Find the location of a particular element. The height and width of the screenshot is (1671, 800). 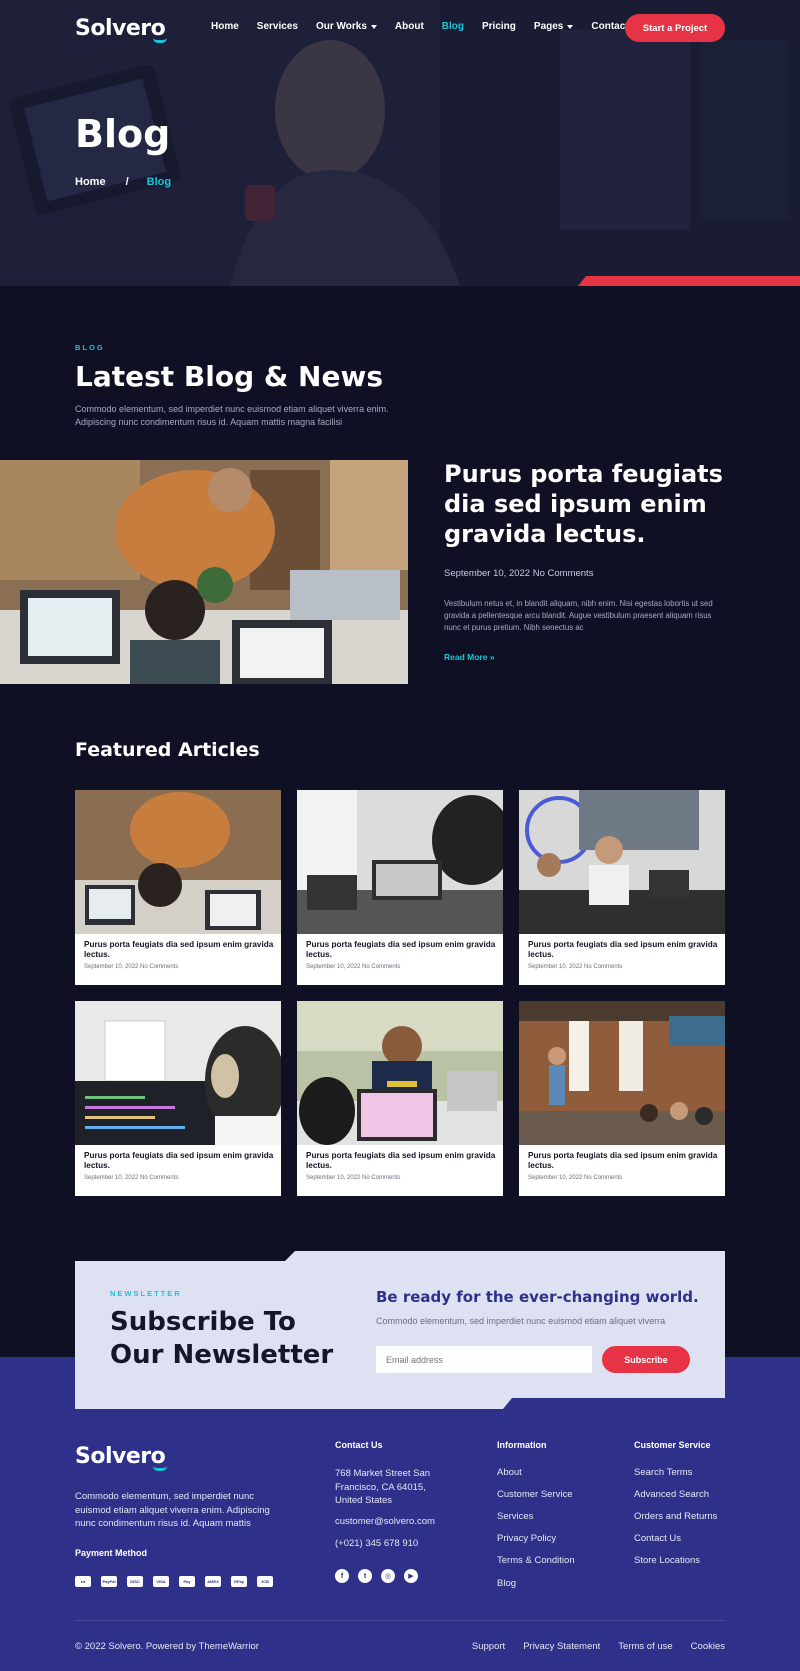

twitter-icon: t is located at coordinates (365, 1576).